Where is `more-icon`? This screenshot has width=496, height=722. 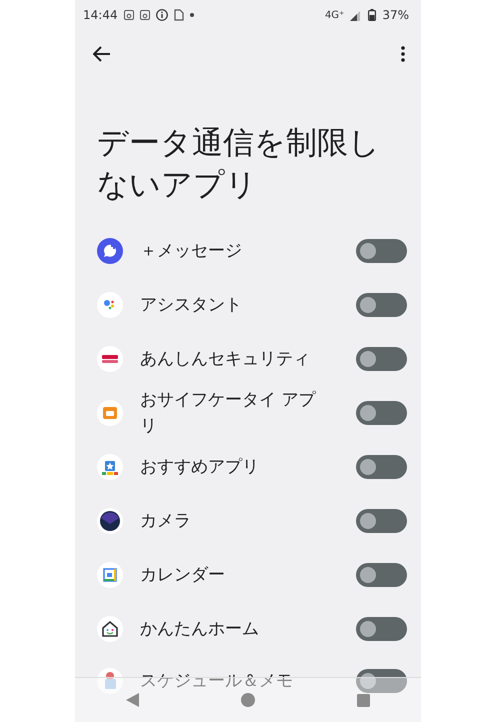 more-icon is located at coordinates (403, 54).